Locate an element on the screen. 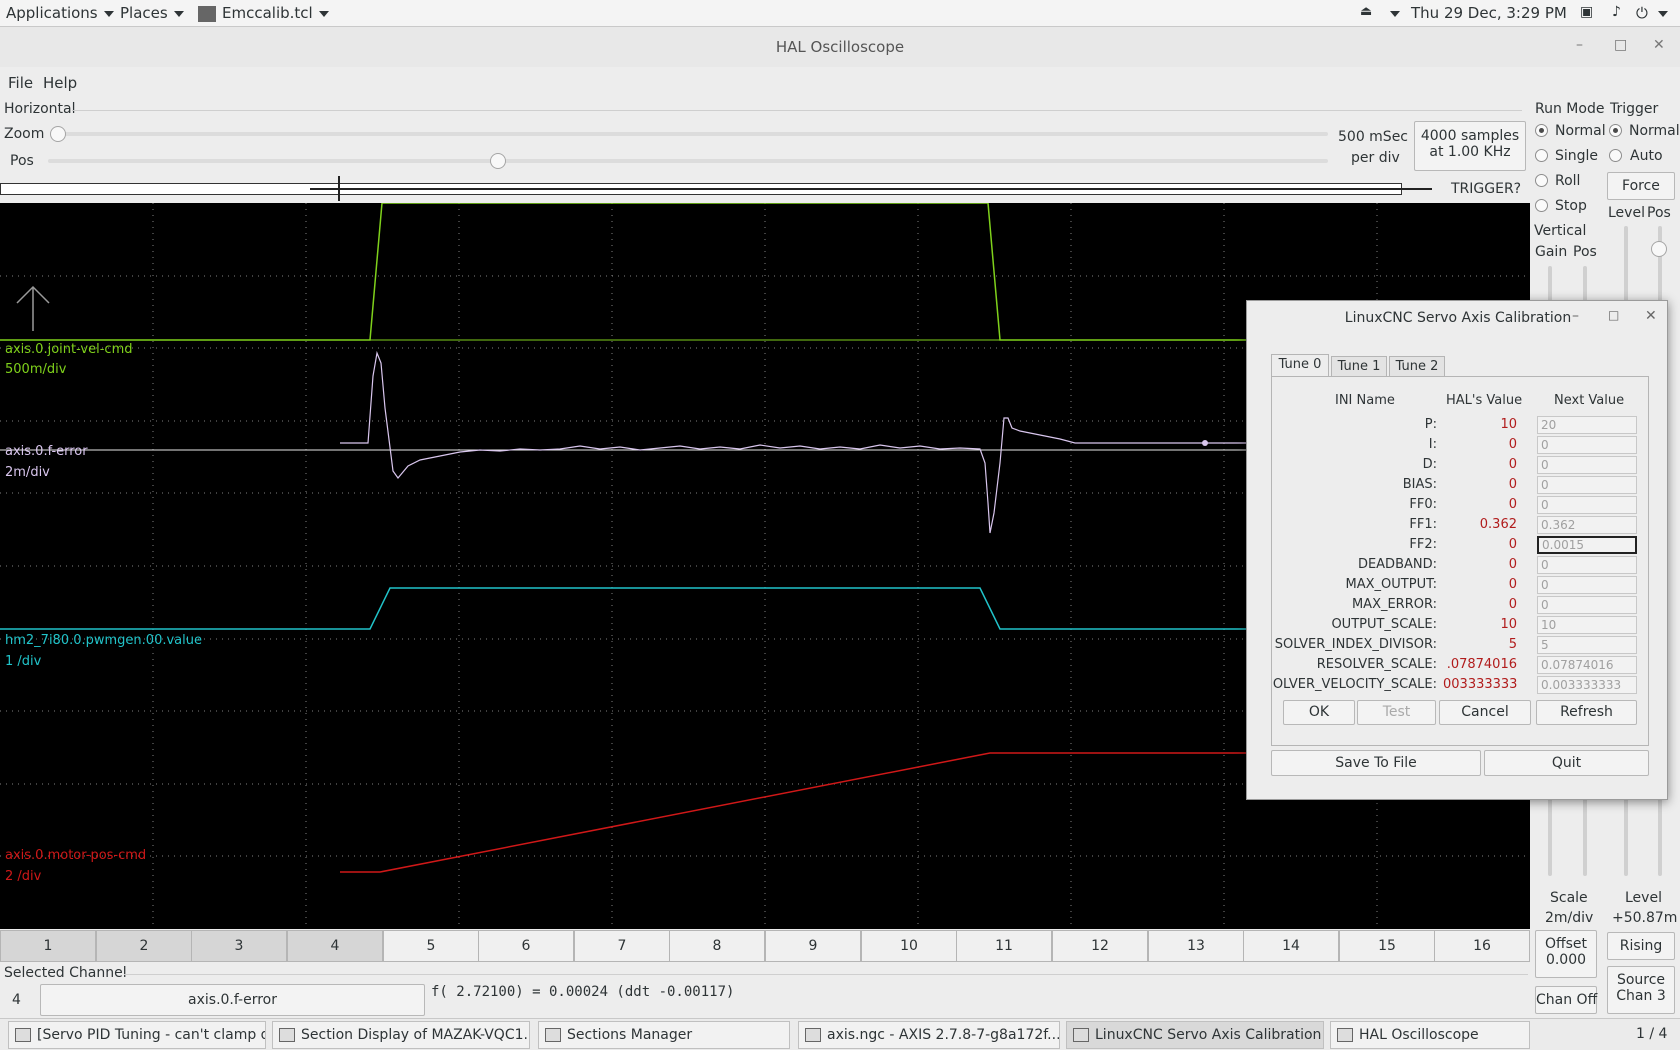 Image resolution: width=1680 pixels, height=1050 pixels. channel-button-3: 3 is located at coordinates (239, 946).